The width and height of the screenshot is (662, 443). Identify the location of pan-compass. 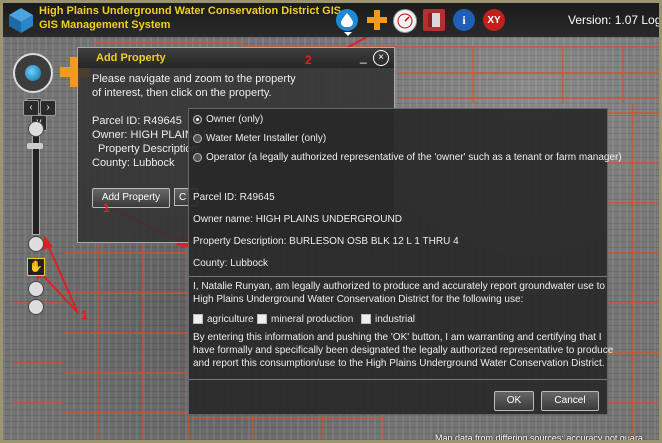
(33, 73).